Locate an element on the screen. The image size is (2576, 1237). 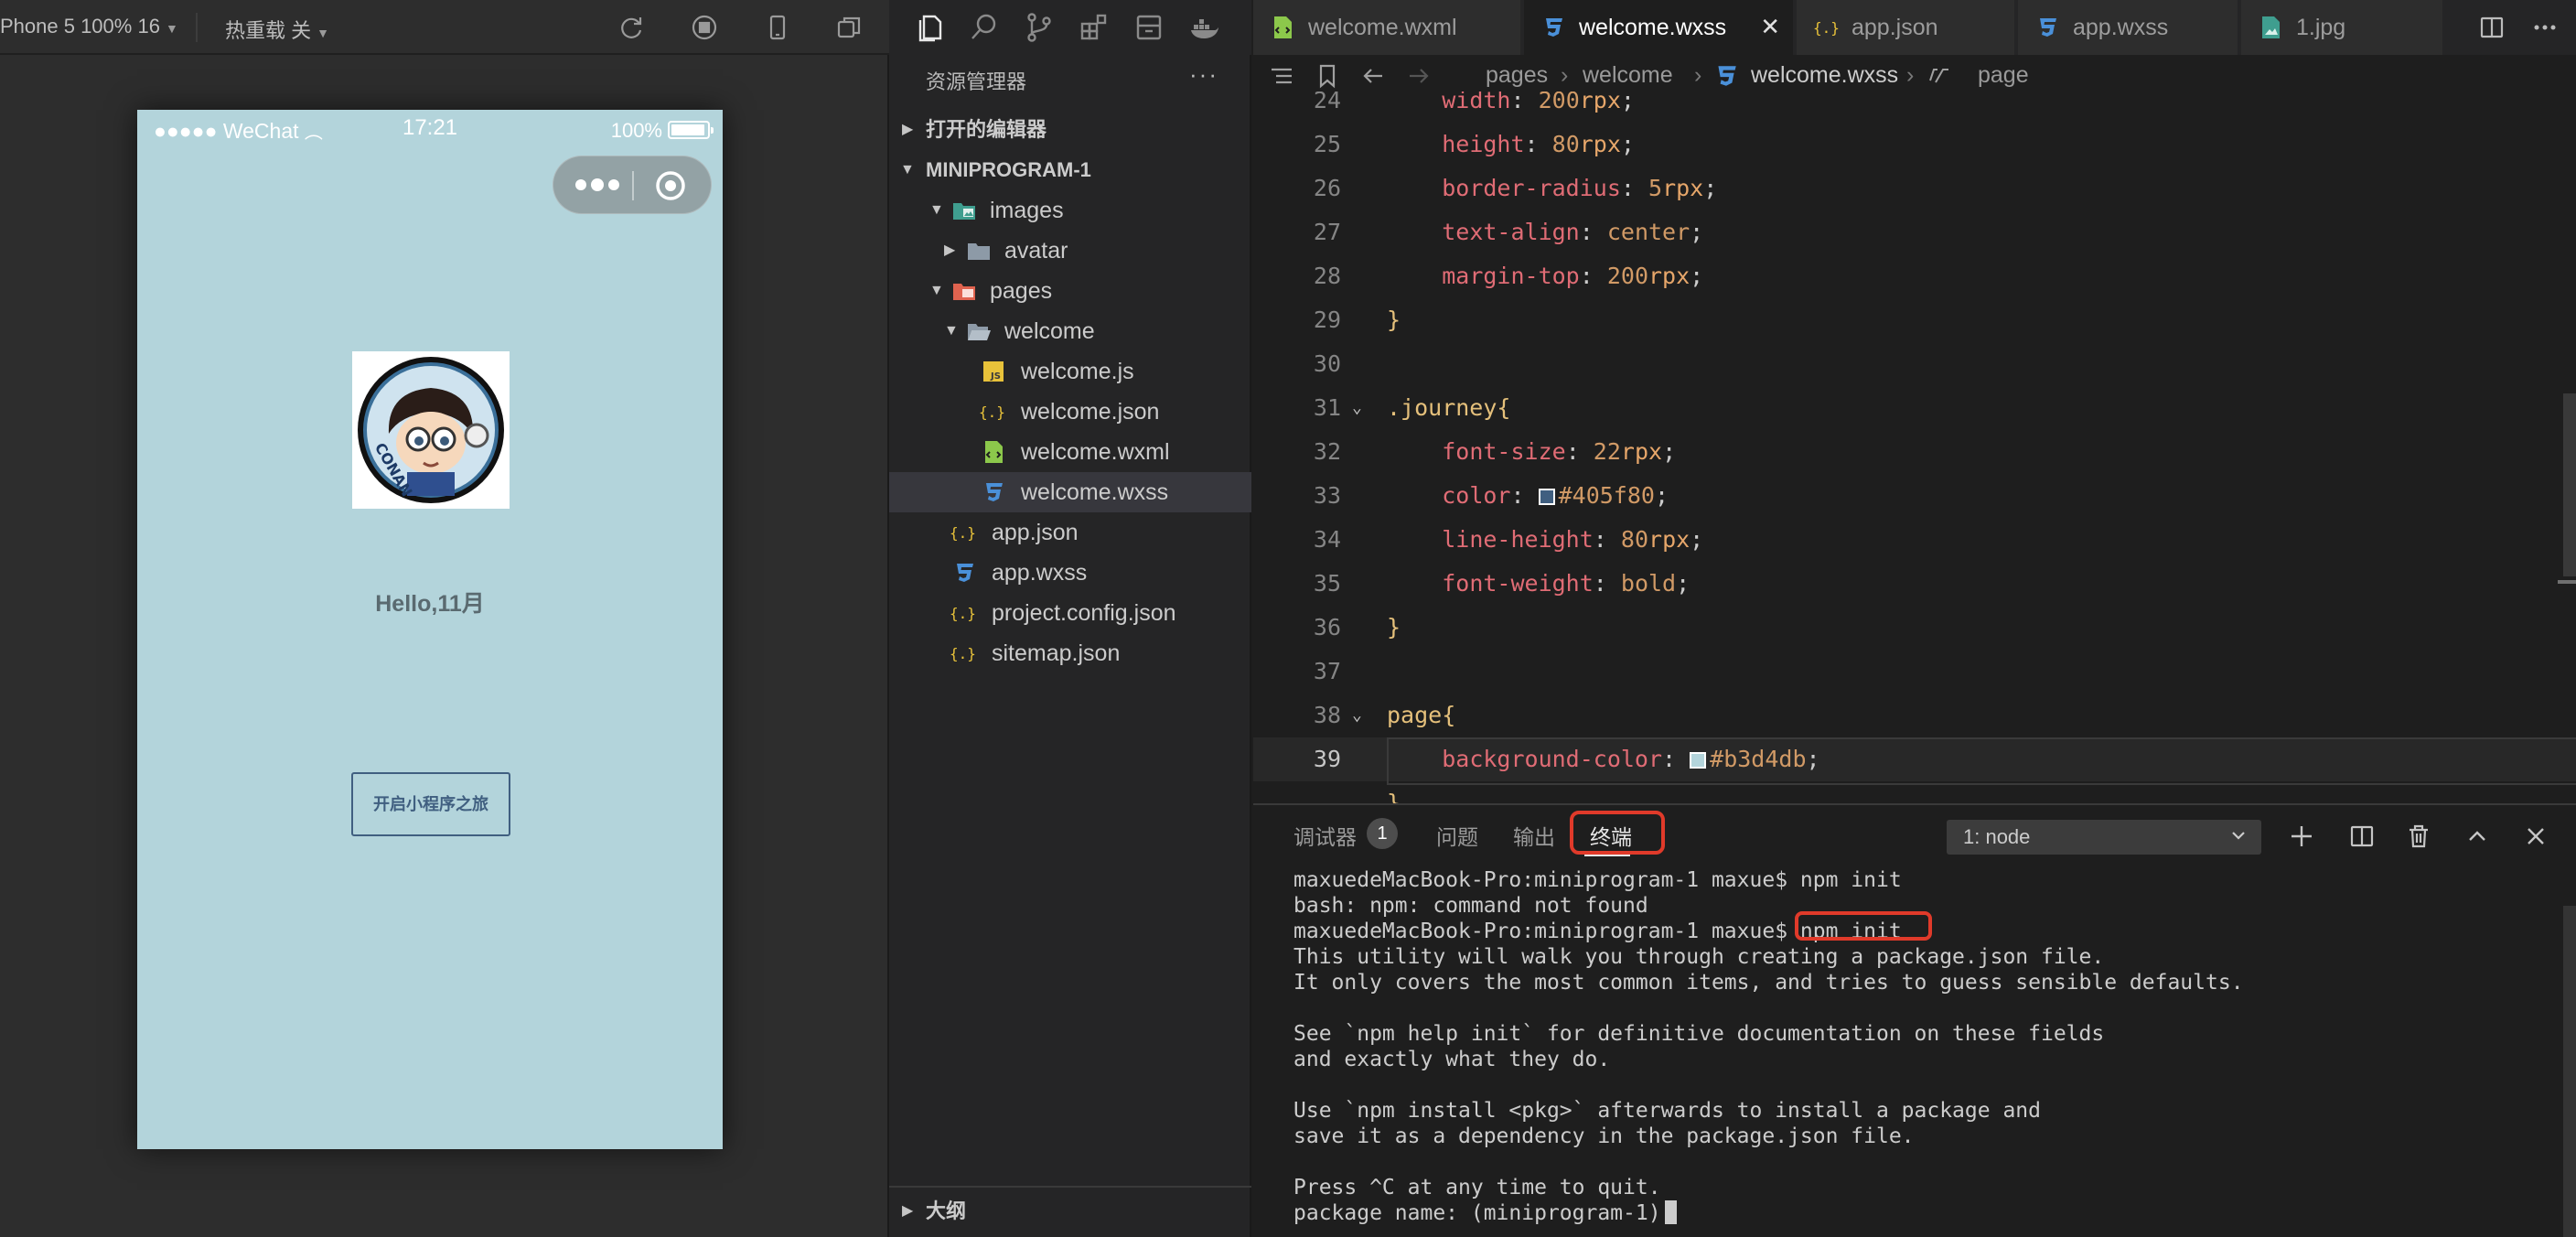
more-icon is located at coordinates (2545, 27).